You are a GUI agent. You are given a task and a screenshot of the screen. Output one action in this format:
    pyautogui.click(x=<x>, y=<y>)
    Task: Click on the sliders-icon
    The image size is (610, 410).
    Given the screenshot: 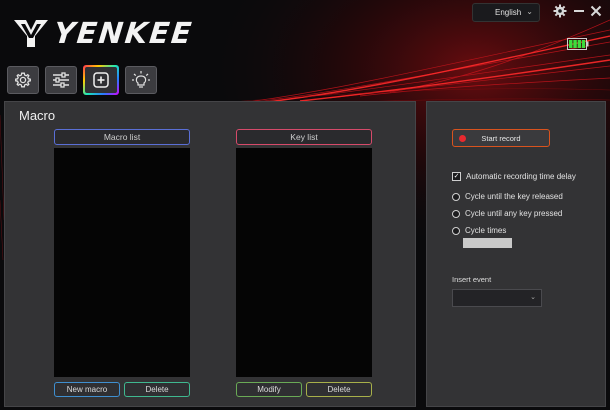 What is the action you would take?
    pyautogui.click(x=61, y=80)
    